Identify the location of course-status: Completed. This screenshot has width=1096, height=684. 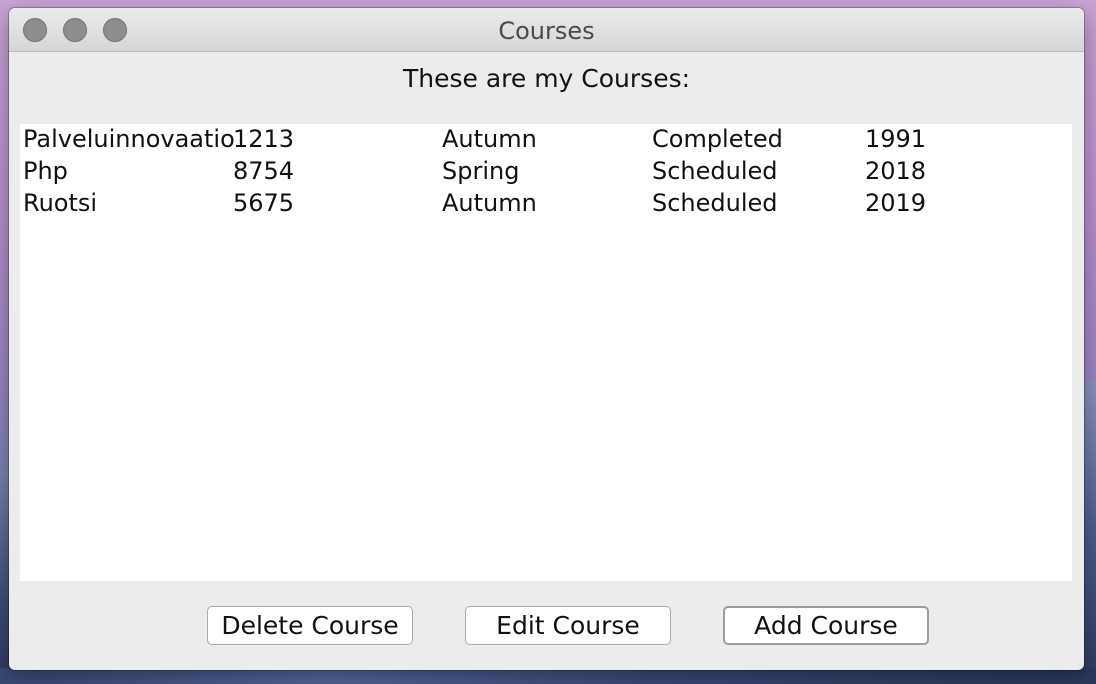
(717, 139).